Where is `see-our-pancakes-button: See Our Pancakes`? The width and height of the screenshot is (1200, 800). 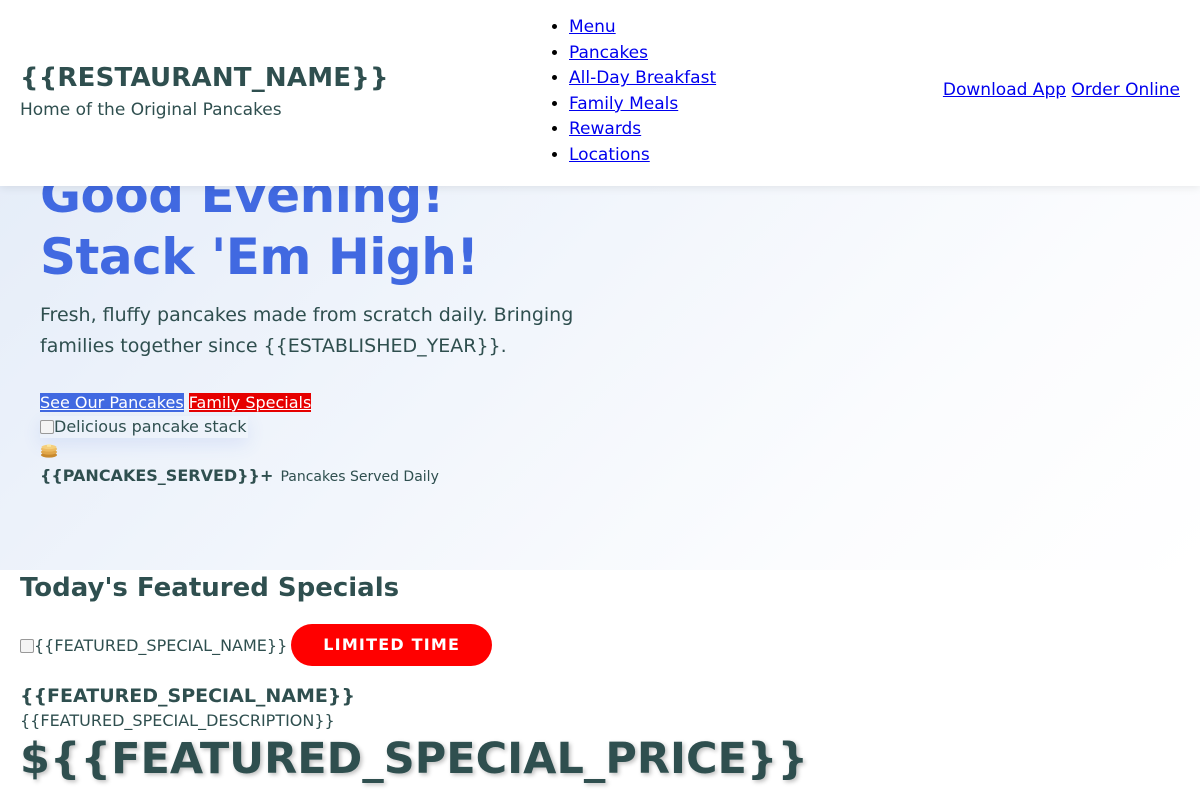 see-our-pancakes-button: See Our Pancakes is located at coordinates (112, 402).